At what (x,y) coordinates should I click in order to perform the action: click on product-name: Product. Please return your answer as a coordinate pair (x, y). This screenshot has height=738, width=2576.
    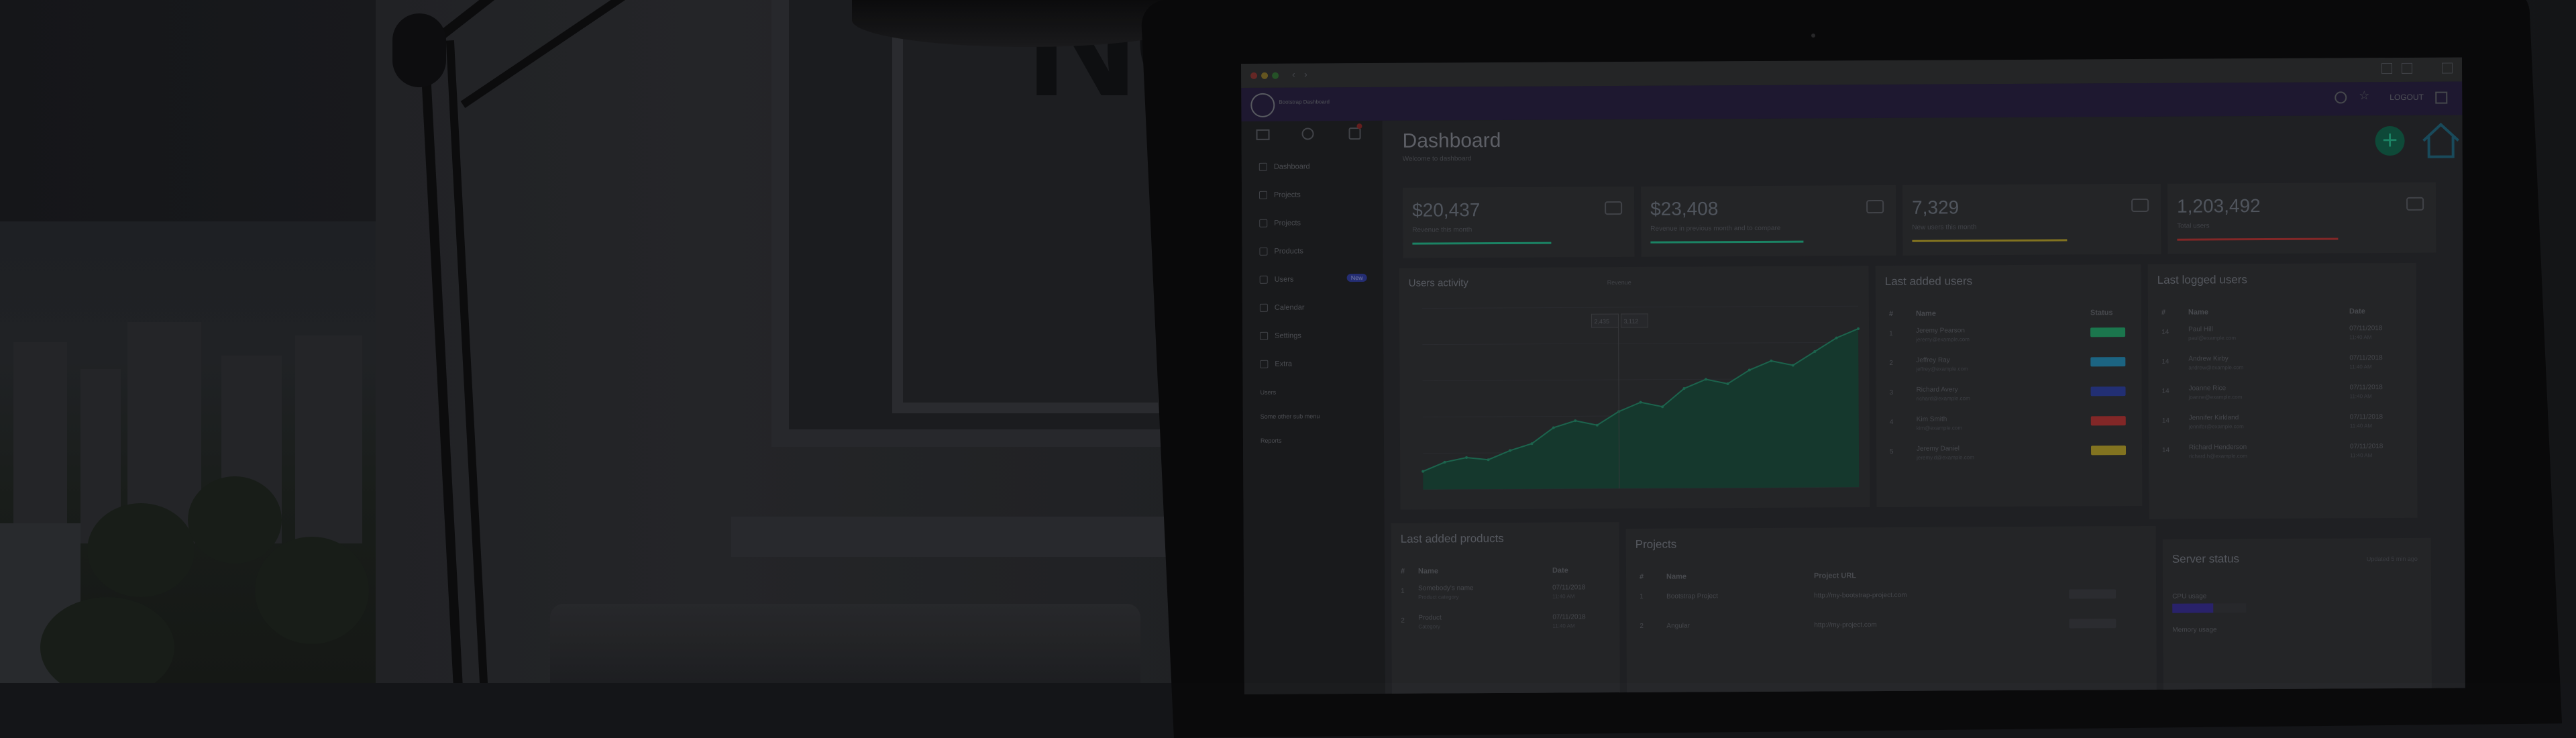
    Looking at the image, I should click on (1430, 617).